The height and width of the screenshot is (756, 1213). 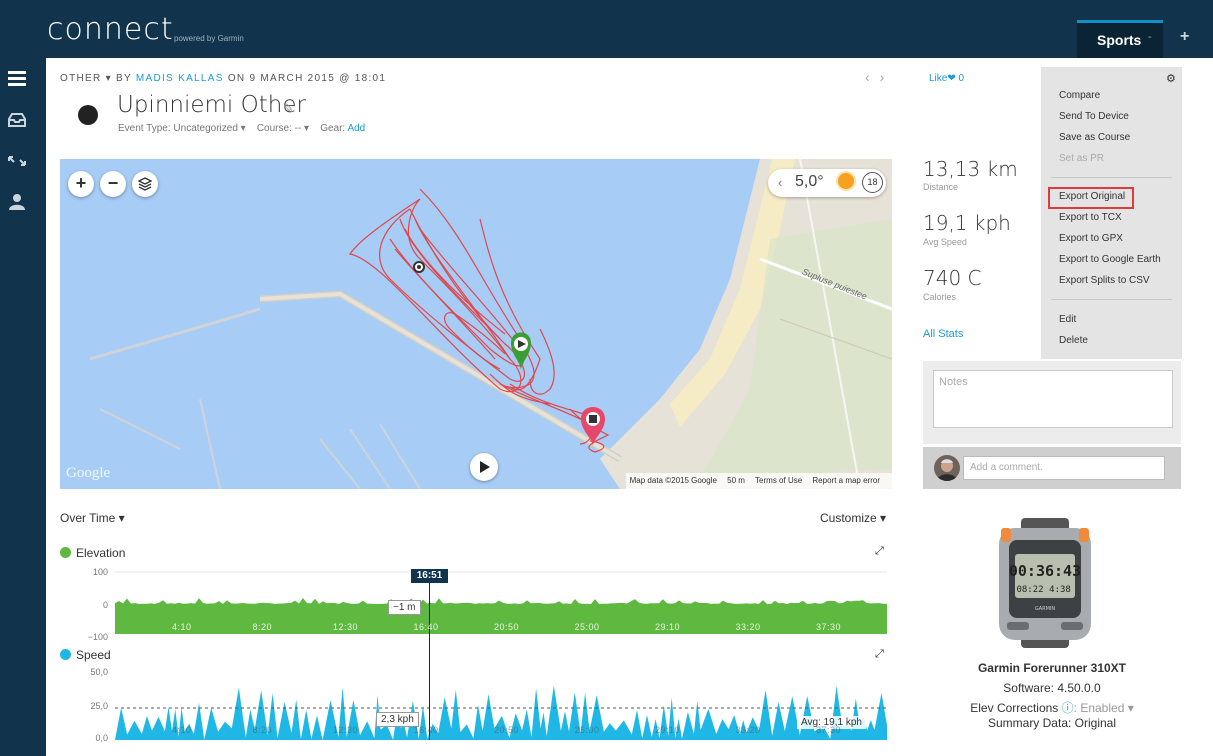 I want to click on device-software: Software: 4.50.0.0, so click(x=1052, y=688).